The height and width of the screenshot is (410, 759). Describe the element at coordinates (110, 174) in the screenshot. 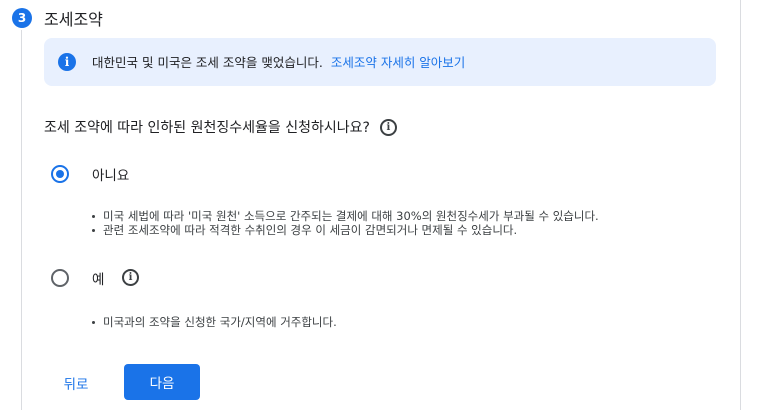

I see `radio-no-label: 아니요` at that location.